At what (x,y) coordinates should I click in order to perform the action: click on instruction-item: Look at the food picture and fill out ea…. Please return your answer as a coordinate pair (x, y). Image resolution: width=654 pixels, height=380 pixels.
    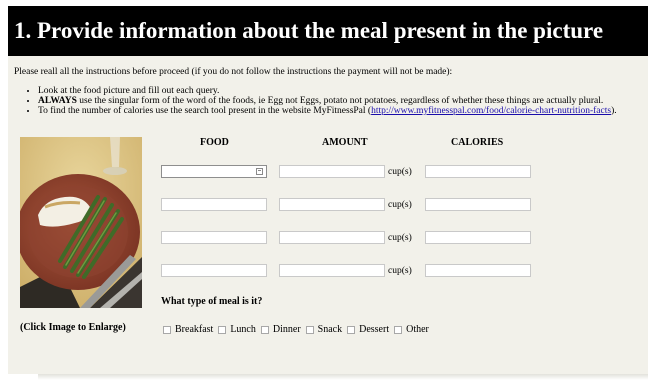
    Looking at the image, I should click on (346, 91).